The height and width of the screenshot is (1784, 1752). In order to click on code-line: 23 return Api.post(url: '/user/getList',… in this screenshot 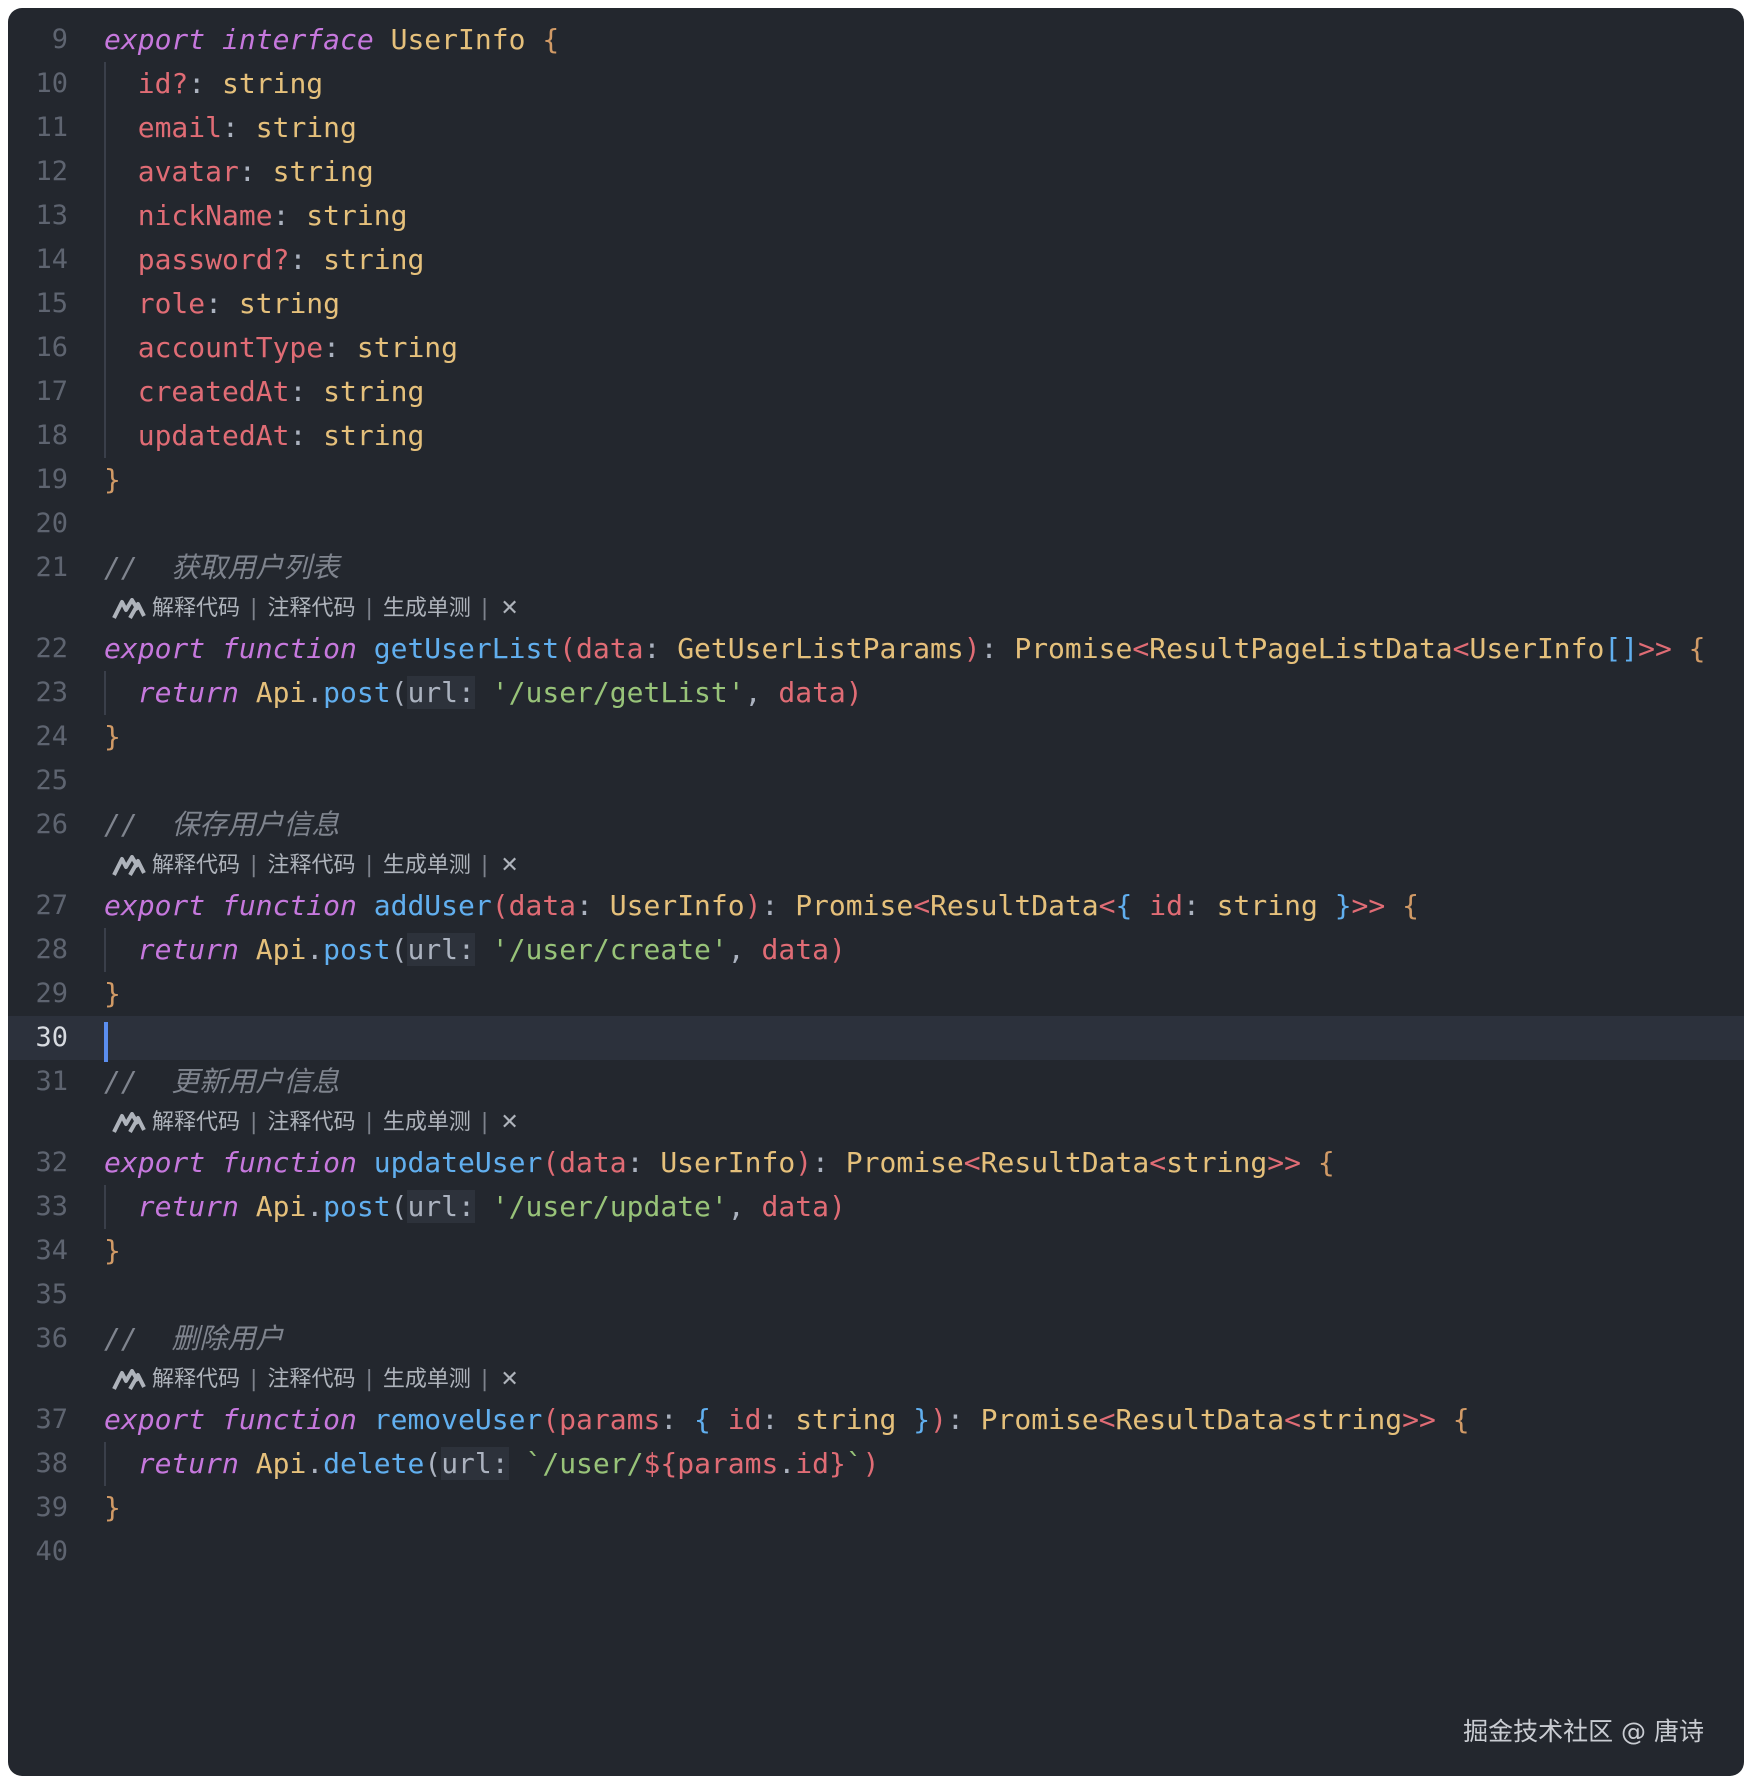, I will do `click(876, 693)`.